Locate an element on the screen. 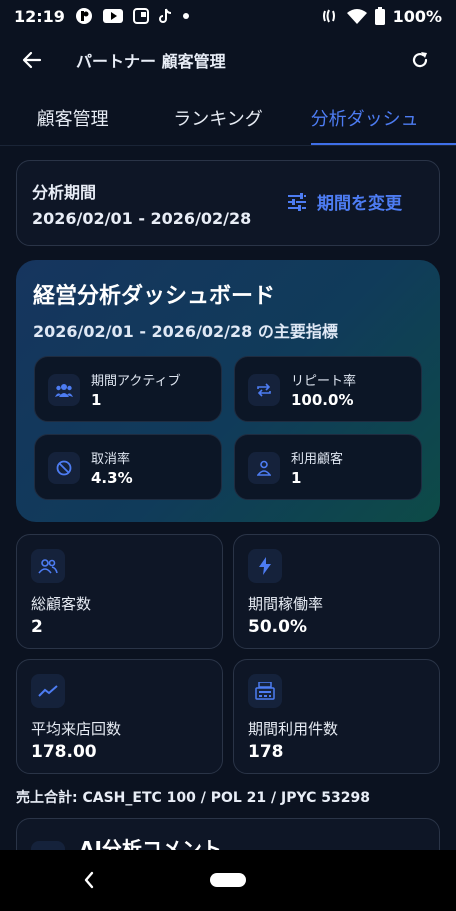 The width and height of the screenshot is (456, 911). app-square-icon is located at coordinates (140, 16).